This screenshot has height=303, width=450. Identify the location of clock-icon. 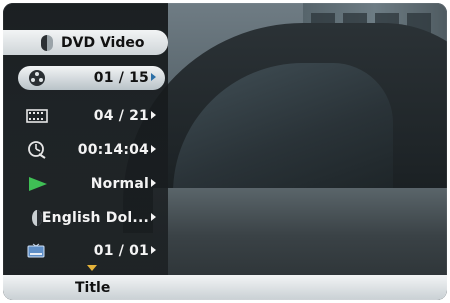
(37, 150).